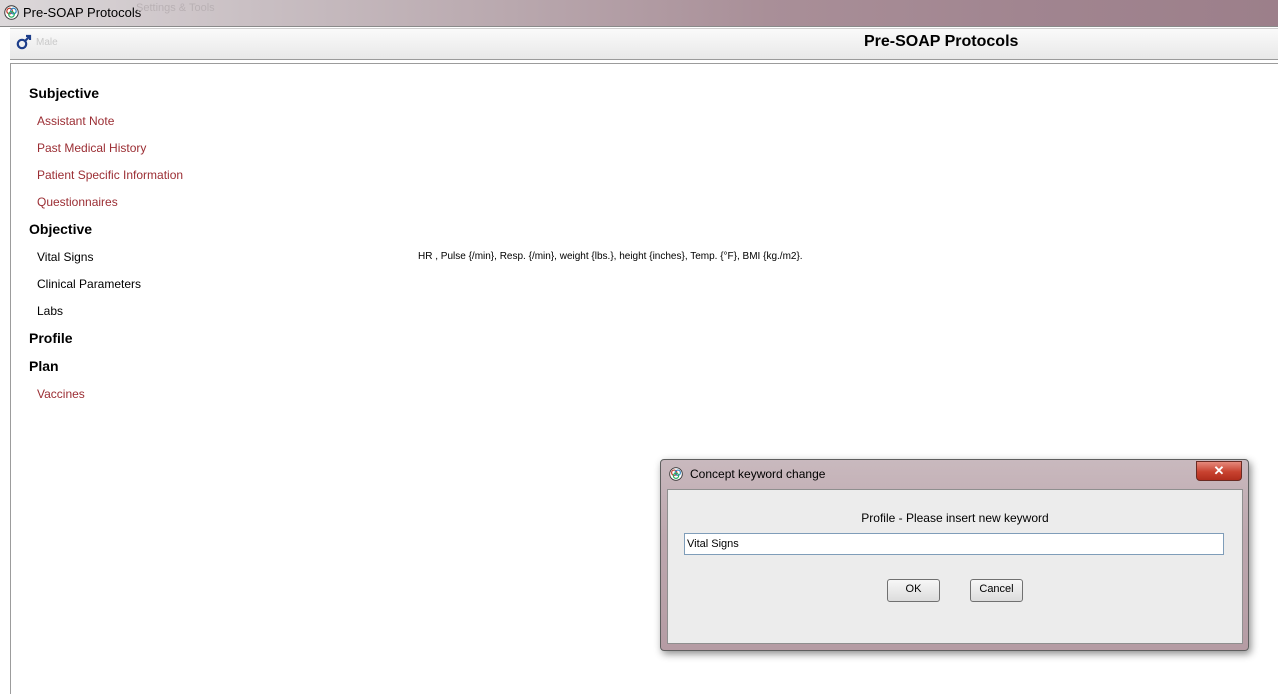 The width and height of the screenshot is (1278, 694). I want to click on keyword-input, so click(954, 544).